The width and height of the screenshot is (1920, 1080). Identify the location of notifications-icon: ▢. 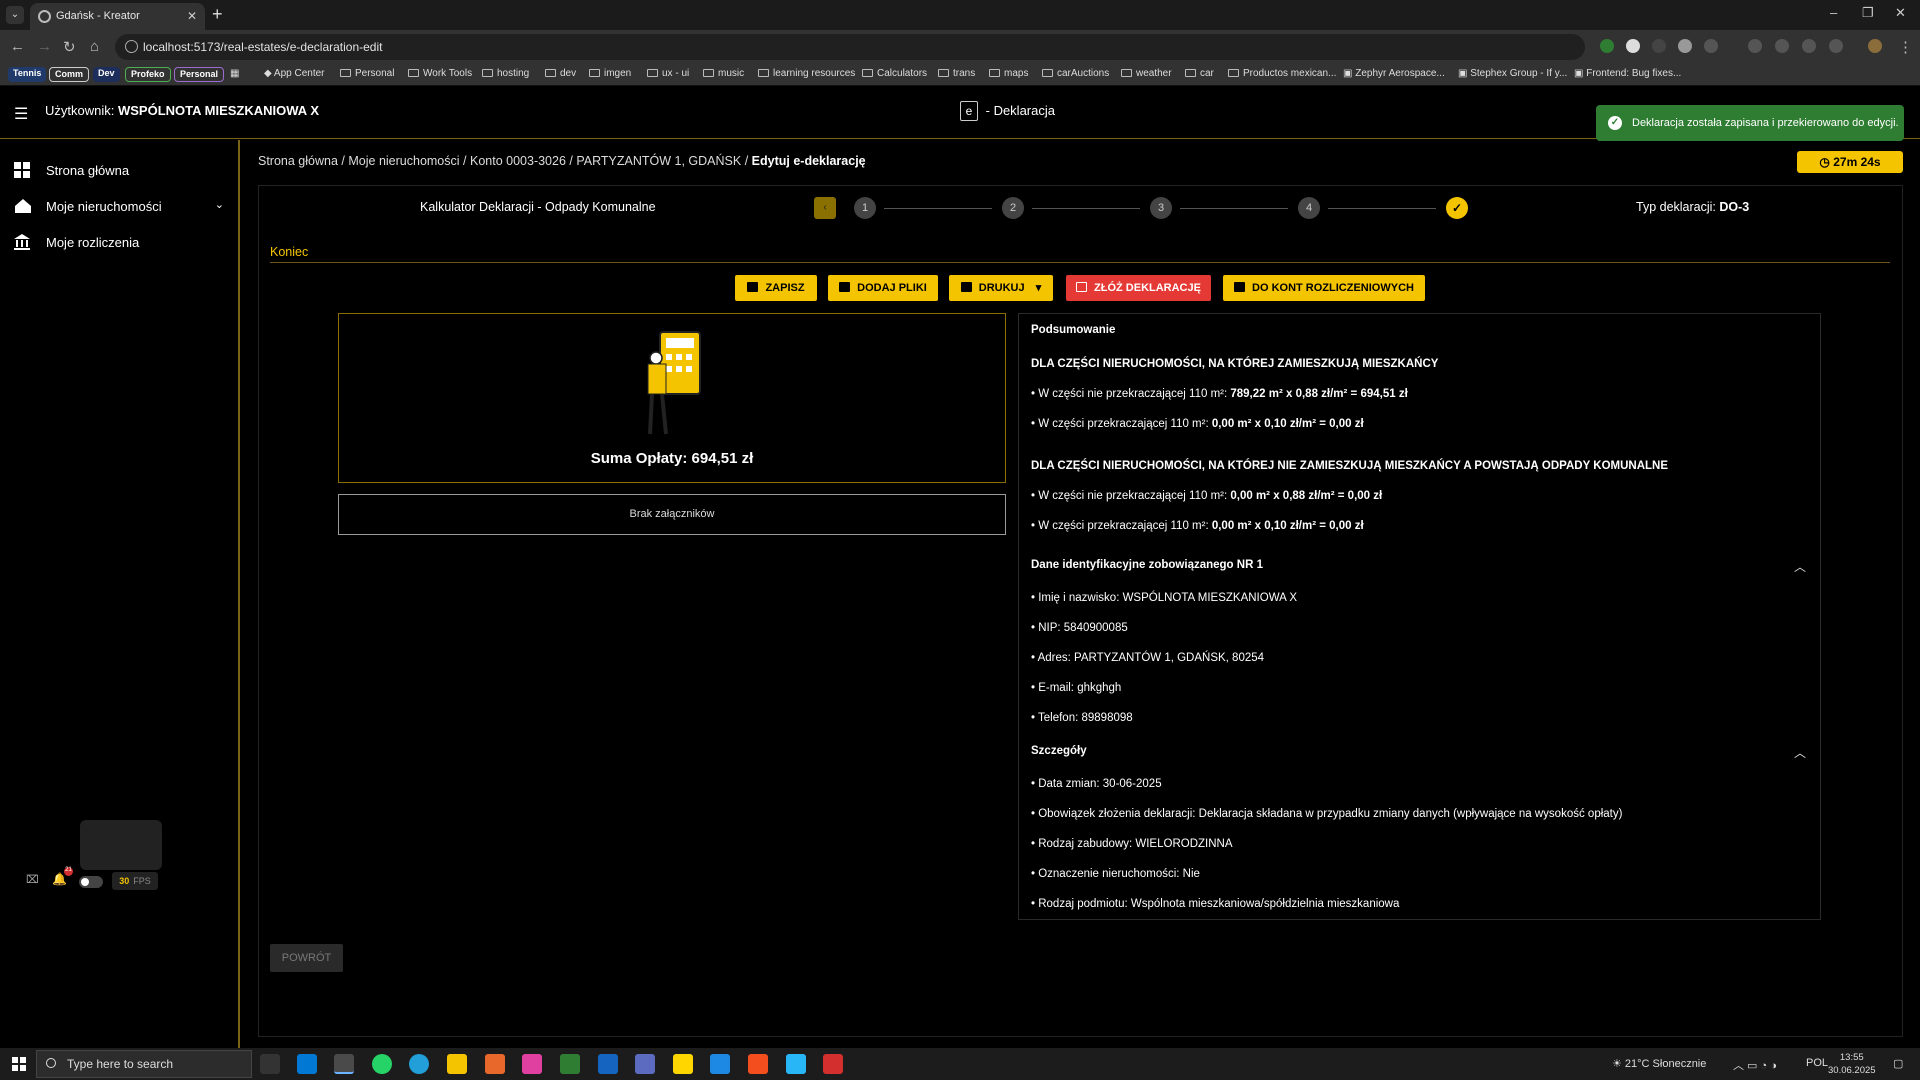
(1898, 1063).